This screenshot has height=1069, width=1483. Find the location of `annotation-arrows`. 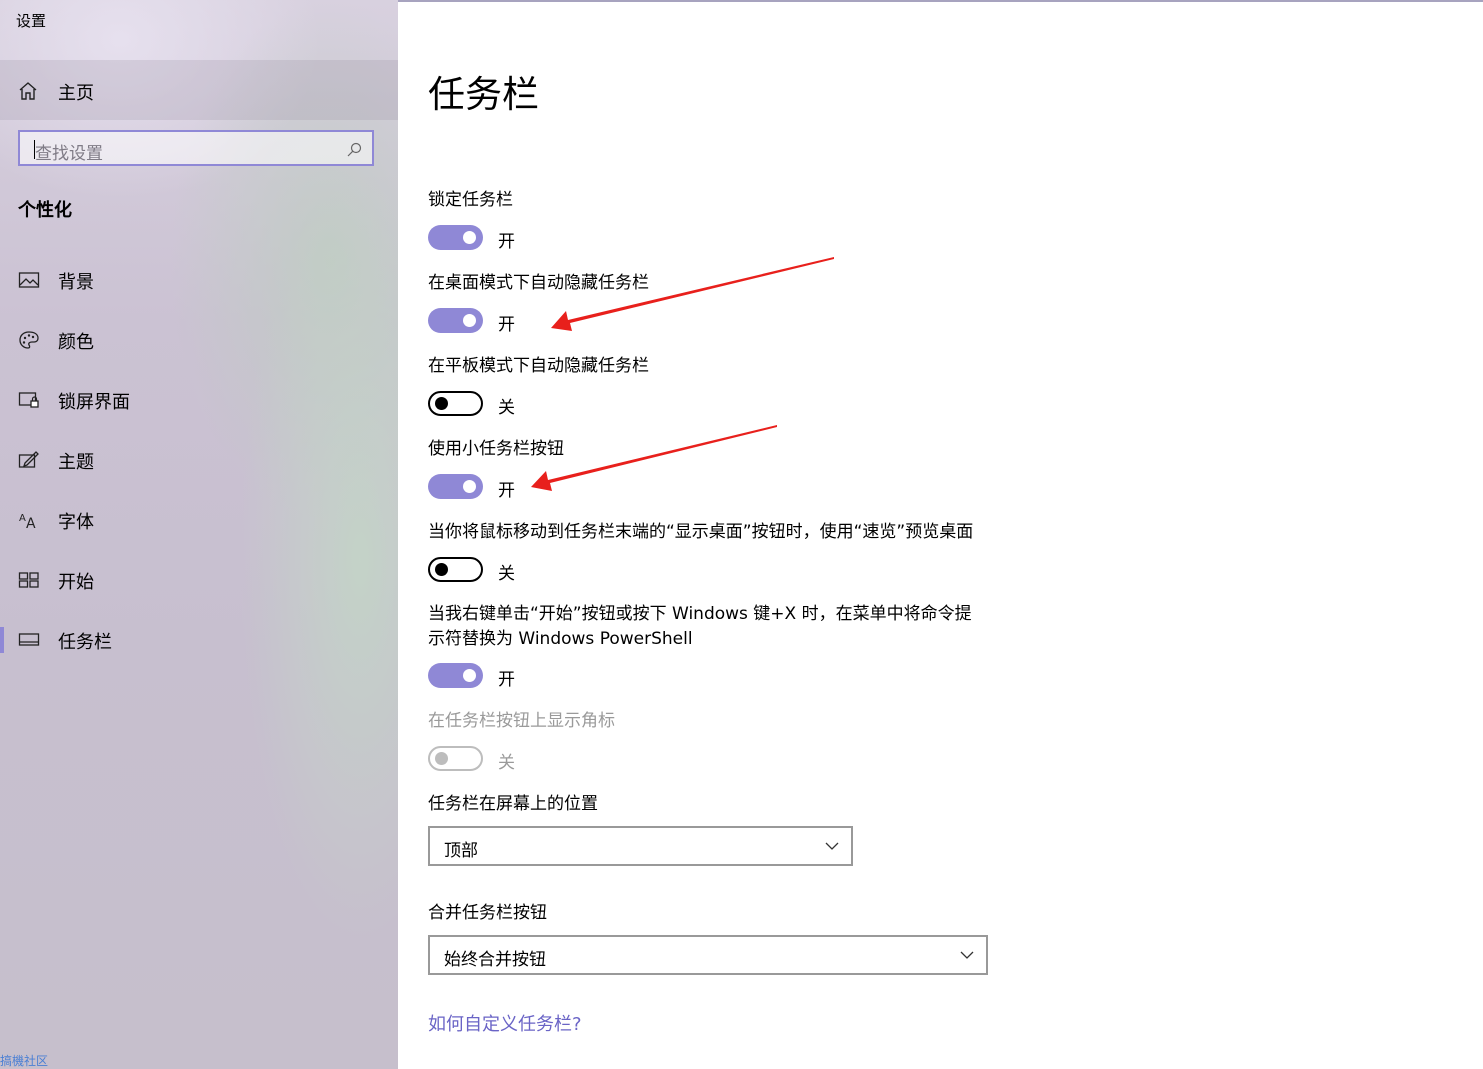

annotation-arrows is located at coordinates (682, 374).